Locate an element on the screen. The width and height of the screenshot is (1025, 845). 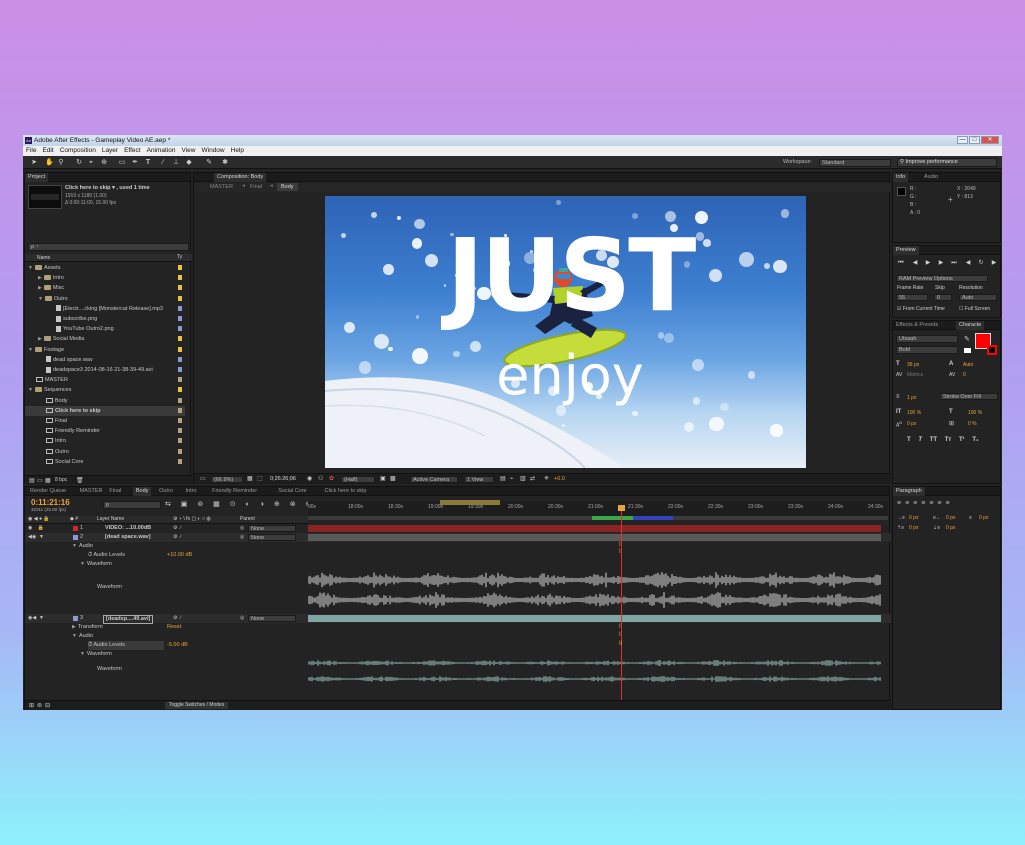
space-after-value: 0 px is located at coordinates (950, 528).